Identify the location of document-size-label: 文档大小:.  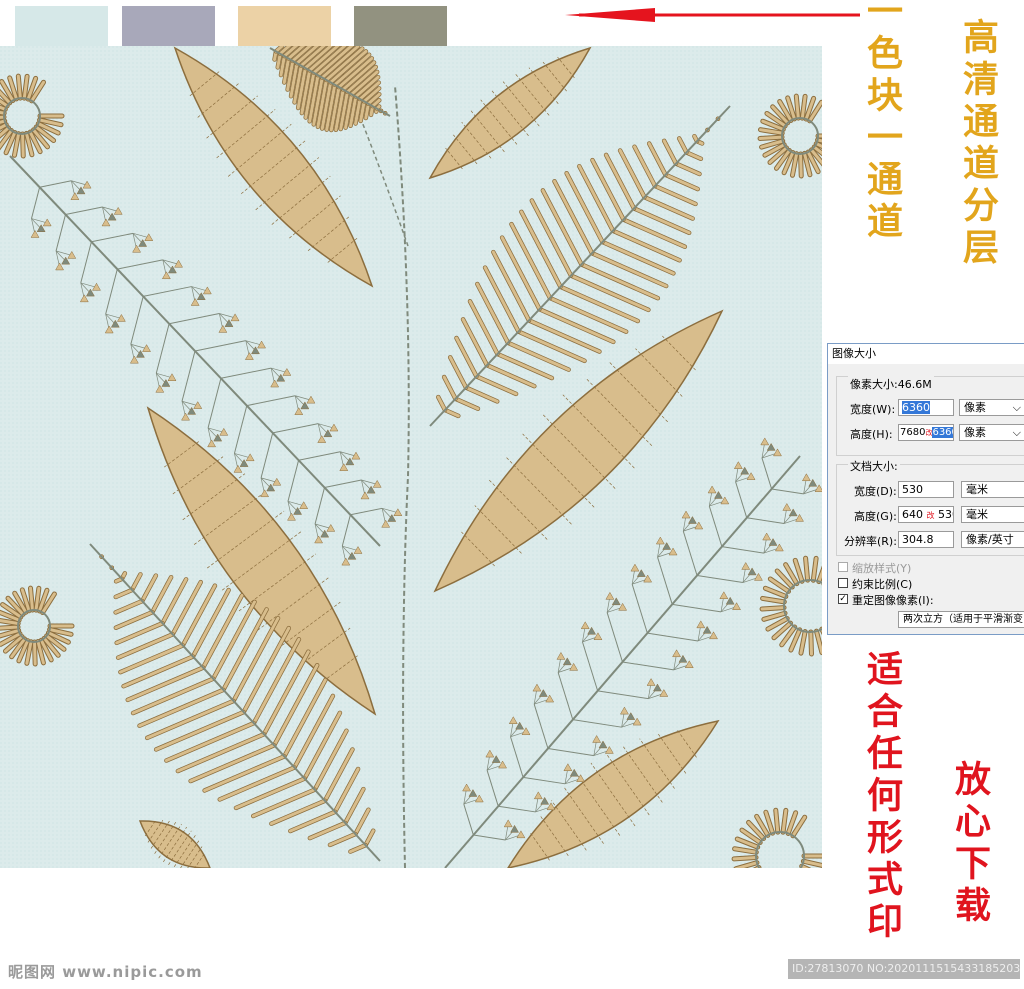
(874, 466).